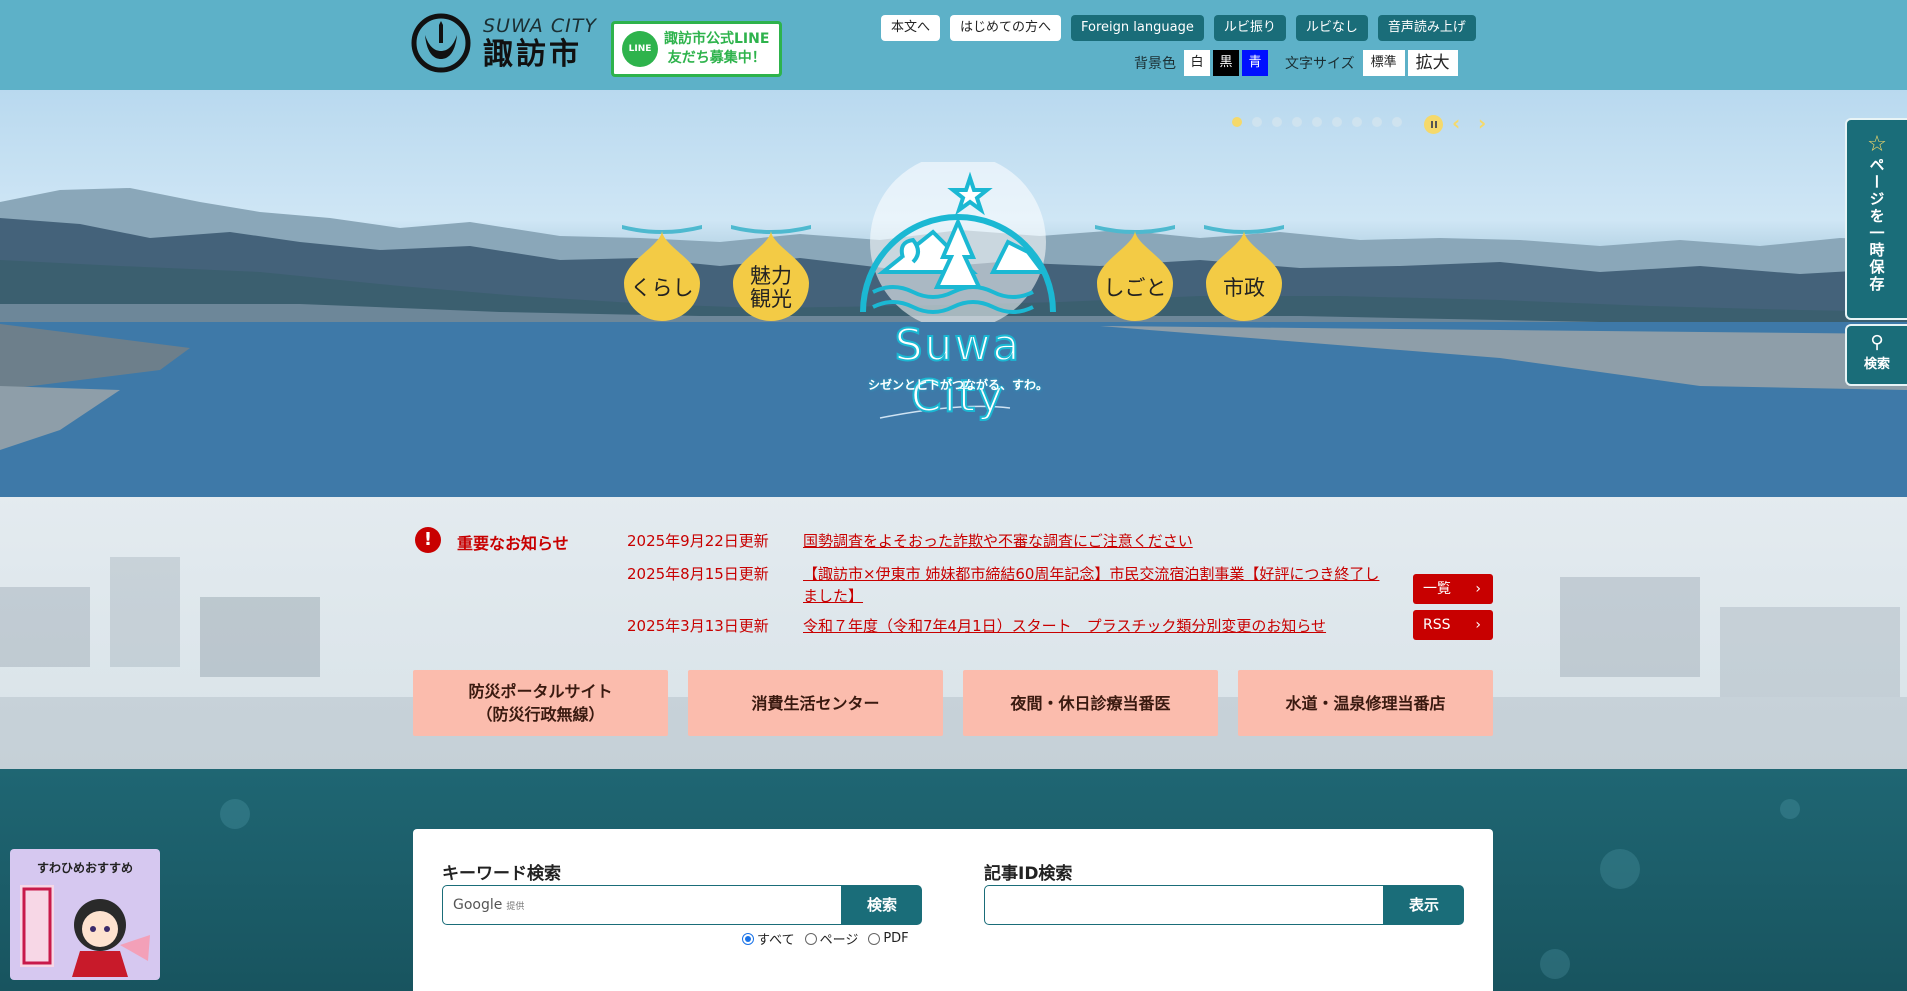 The height and width of the screenshot is (991, 1907). What do you see at coordinates (1028, 874) in the screenshot?
I see `article-id-search-title: 記事ID検索` at bounding box center [1028, 874].